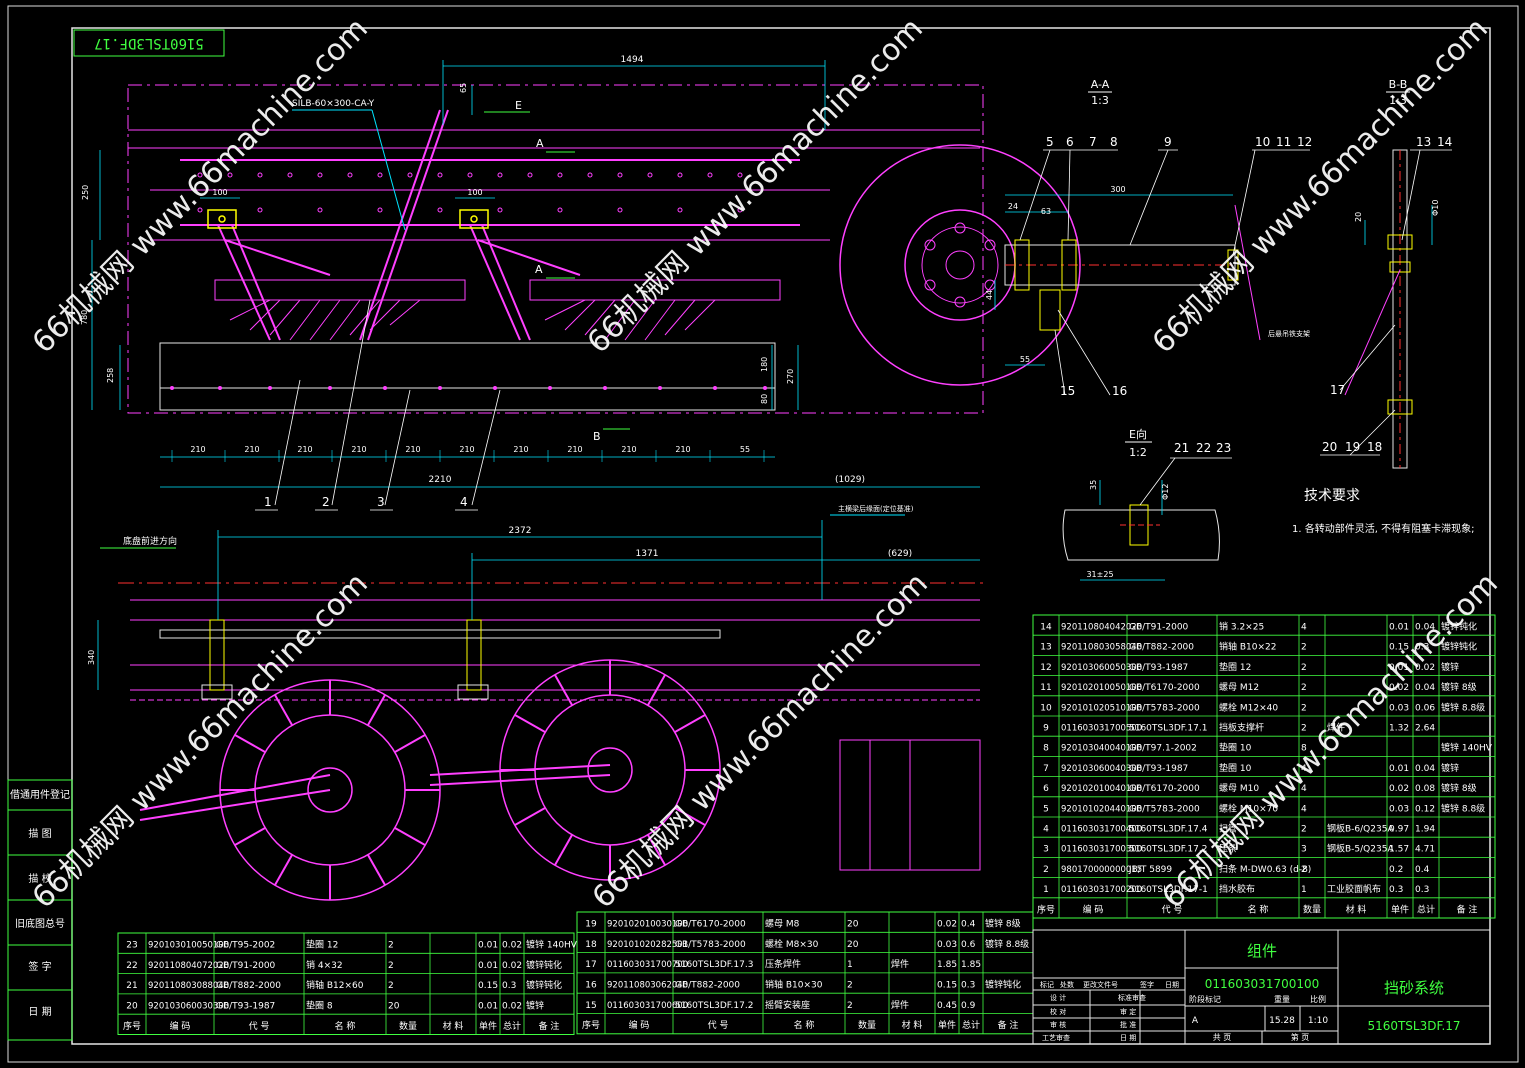 This screenshot has width=1525, height=1068. What do you see at coordinates (639, 1025) in the screenshot?
I see `bom-header: 编 码` at bounding box center [639, 1025].